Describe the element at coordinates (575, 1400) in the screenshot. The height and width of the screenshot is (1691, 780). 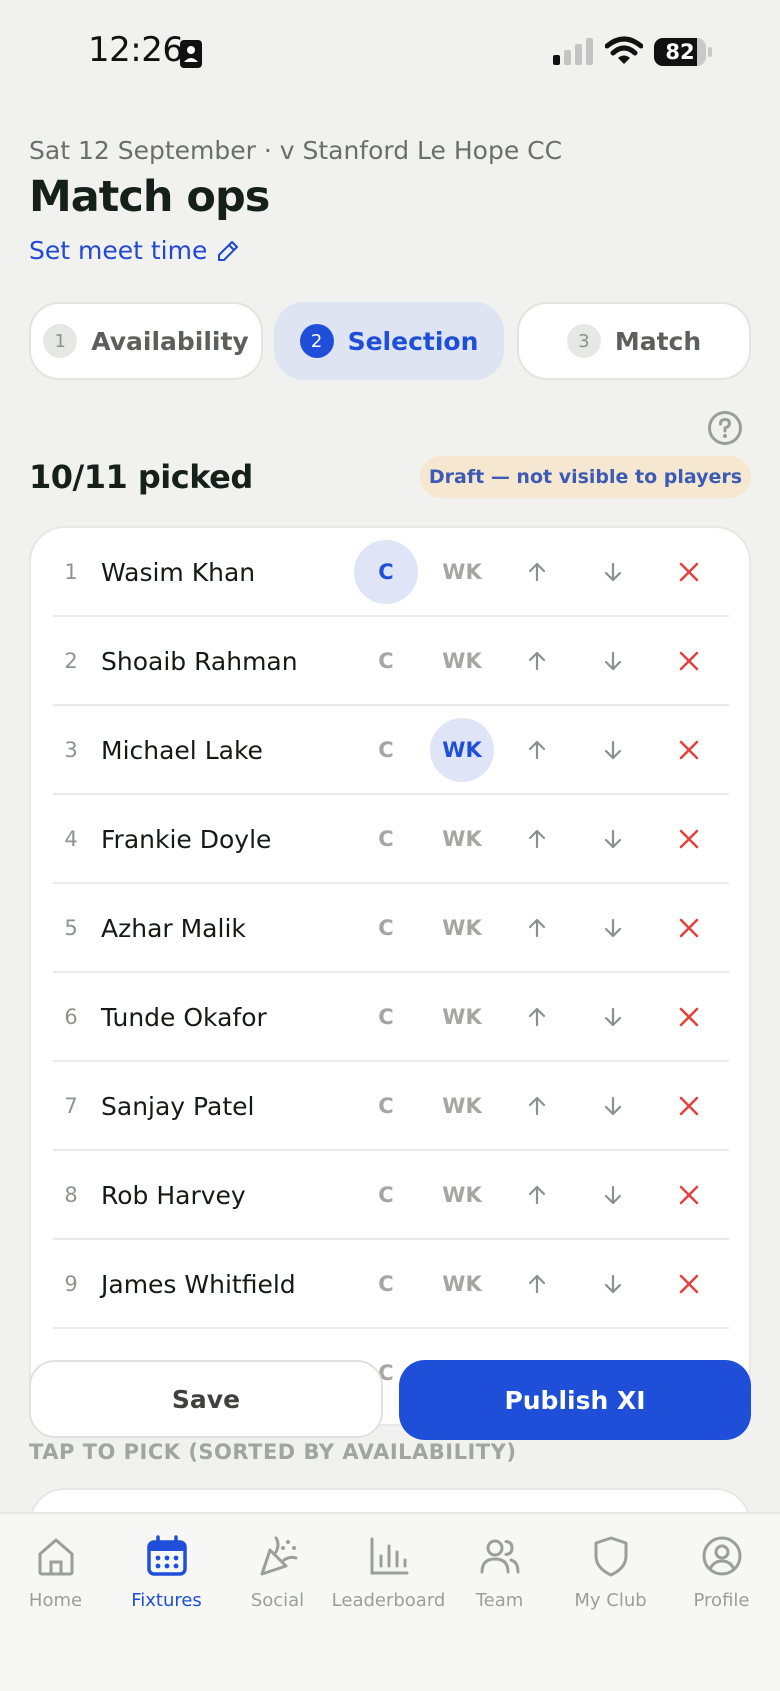
I see `publish-xi-button: Publish XI` at that location.